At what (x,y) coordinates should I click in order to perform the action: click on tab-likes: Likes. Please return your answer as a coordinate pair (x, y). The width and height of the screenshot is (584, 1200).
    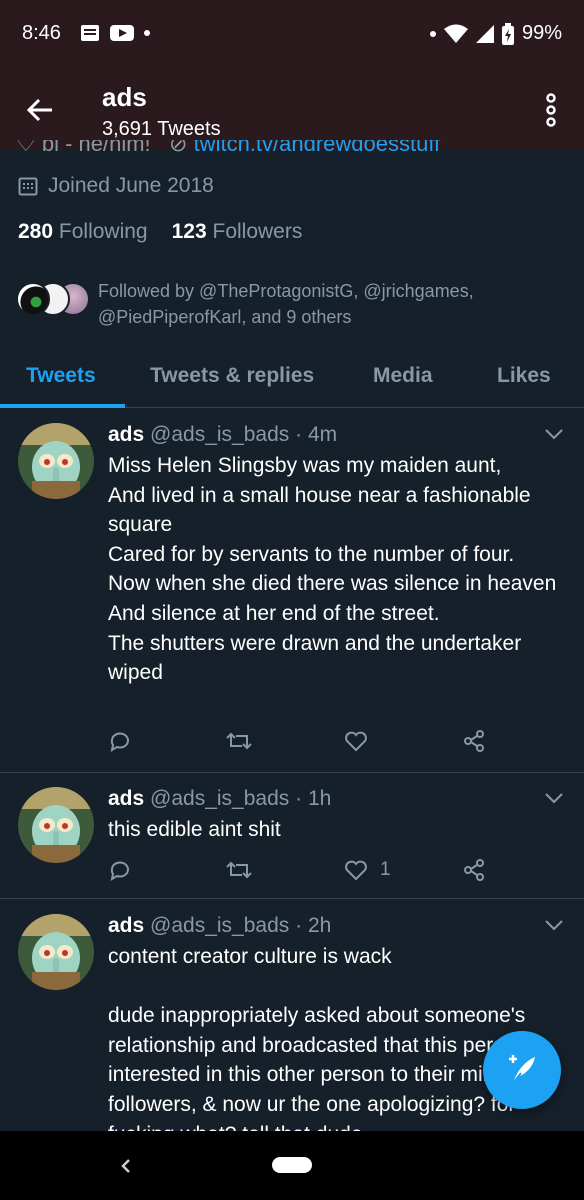
    Looking at the image, I should click on (524, 376).